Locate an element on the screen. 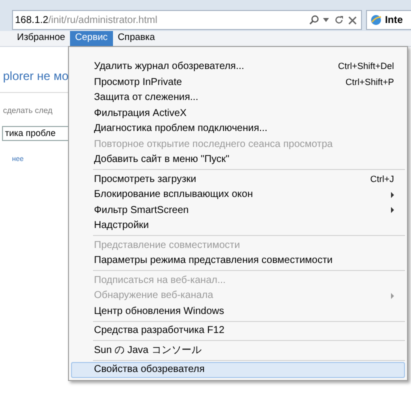 The height and width of the screenshot is (415, 411). dropdown-icon is located at coordinates (326, 20).